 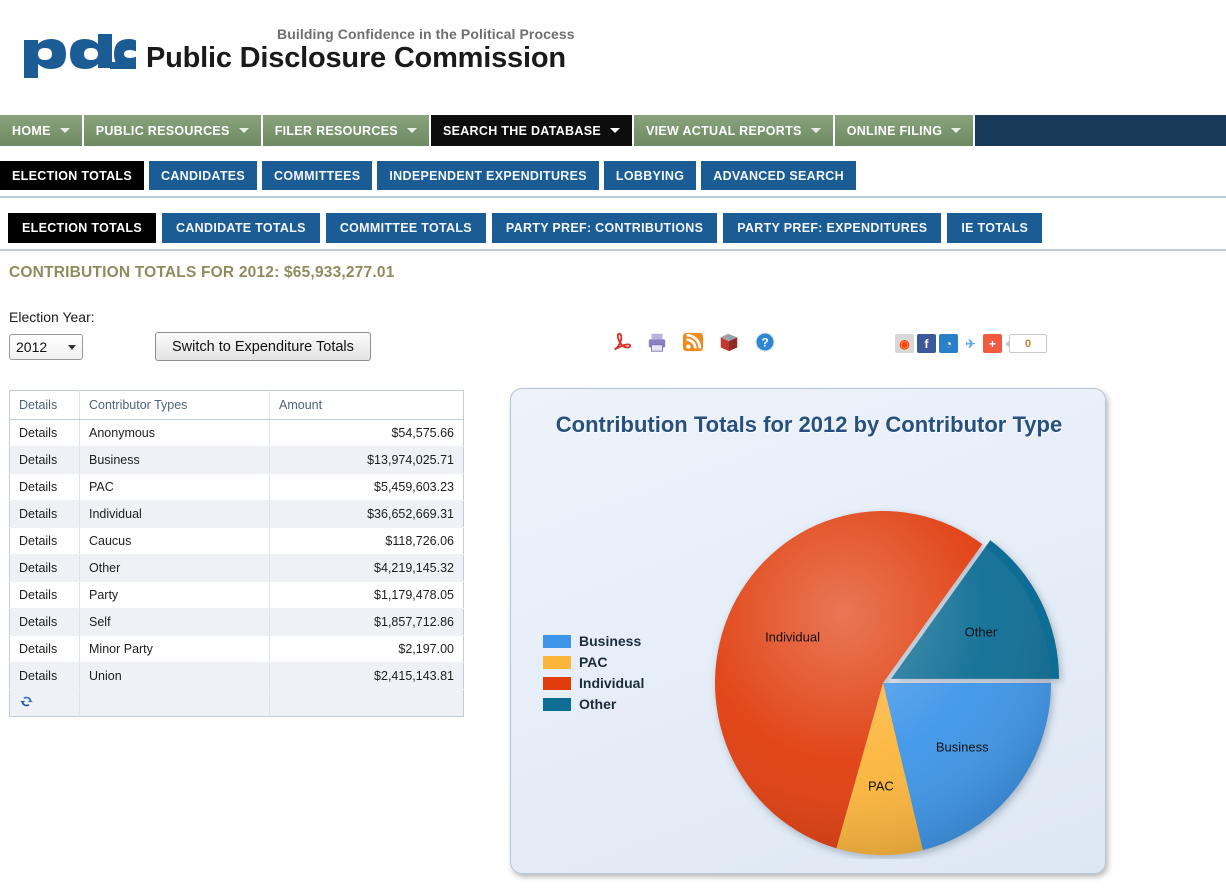 I want to click on table-row: Details Union $2,415,143.81, so click(x=236, y=676).